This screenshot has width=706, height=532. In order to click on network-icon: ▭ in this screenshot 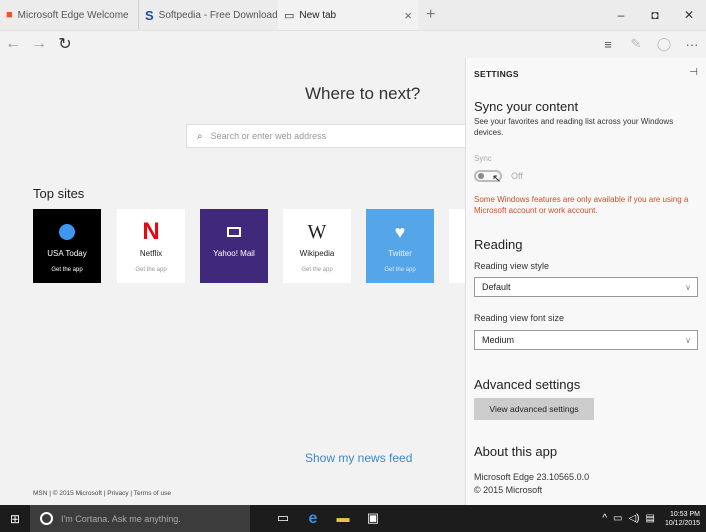, I will do `click(617, 518)`.